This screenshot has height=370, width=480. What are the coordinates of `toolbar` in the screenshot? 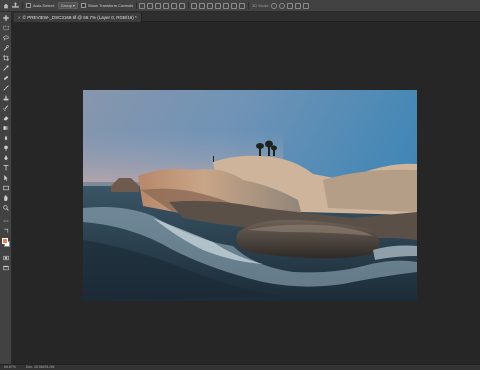 It's located at (6, 188).